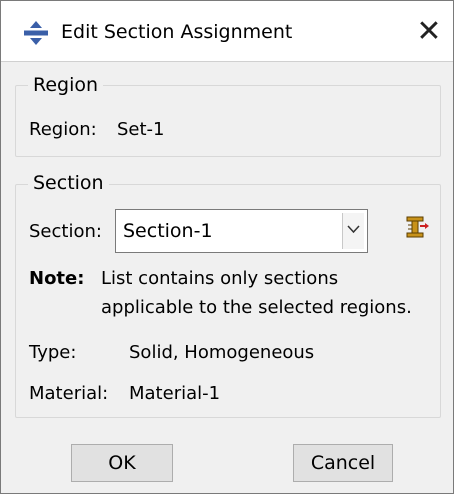 This screenshot has height=494, width=454. What do you see at coordinates (53, 352) in the screenshot?
I see `type-label: Type:` at bounding box center [53, 352].